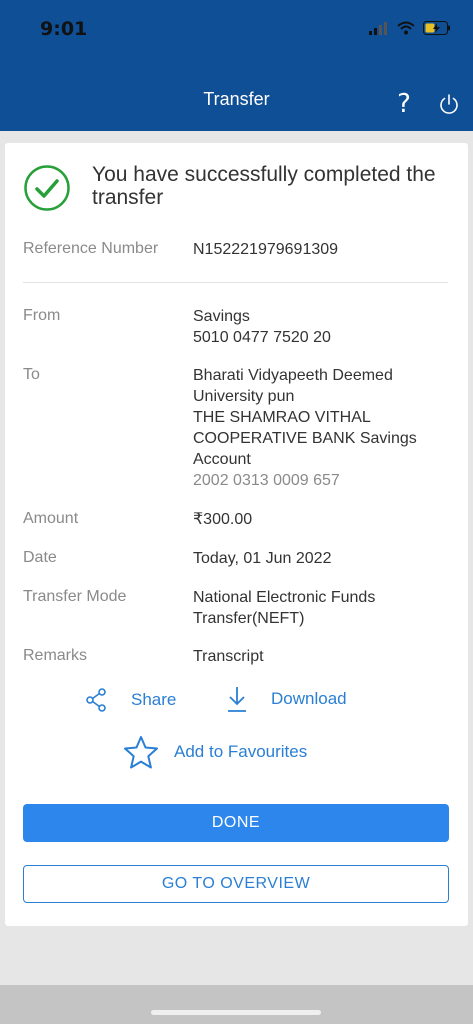 The image size is (473, 1024). Describe the element at coordinates (221, 316) in the screenshot. I see `from-account-type: Savings` at that location.